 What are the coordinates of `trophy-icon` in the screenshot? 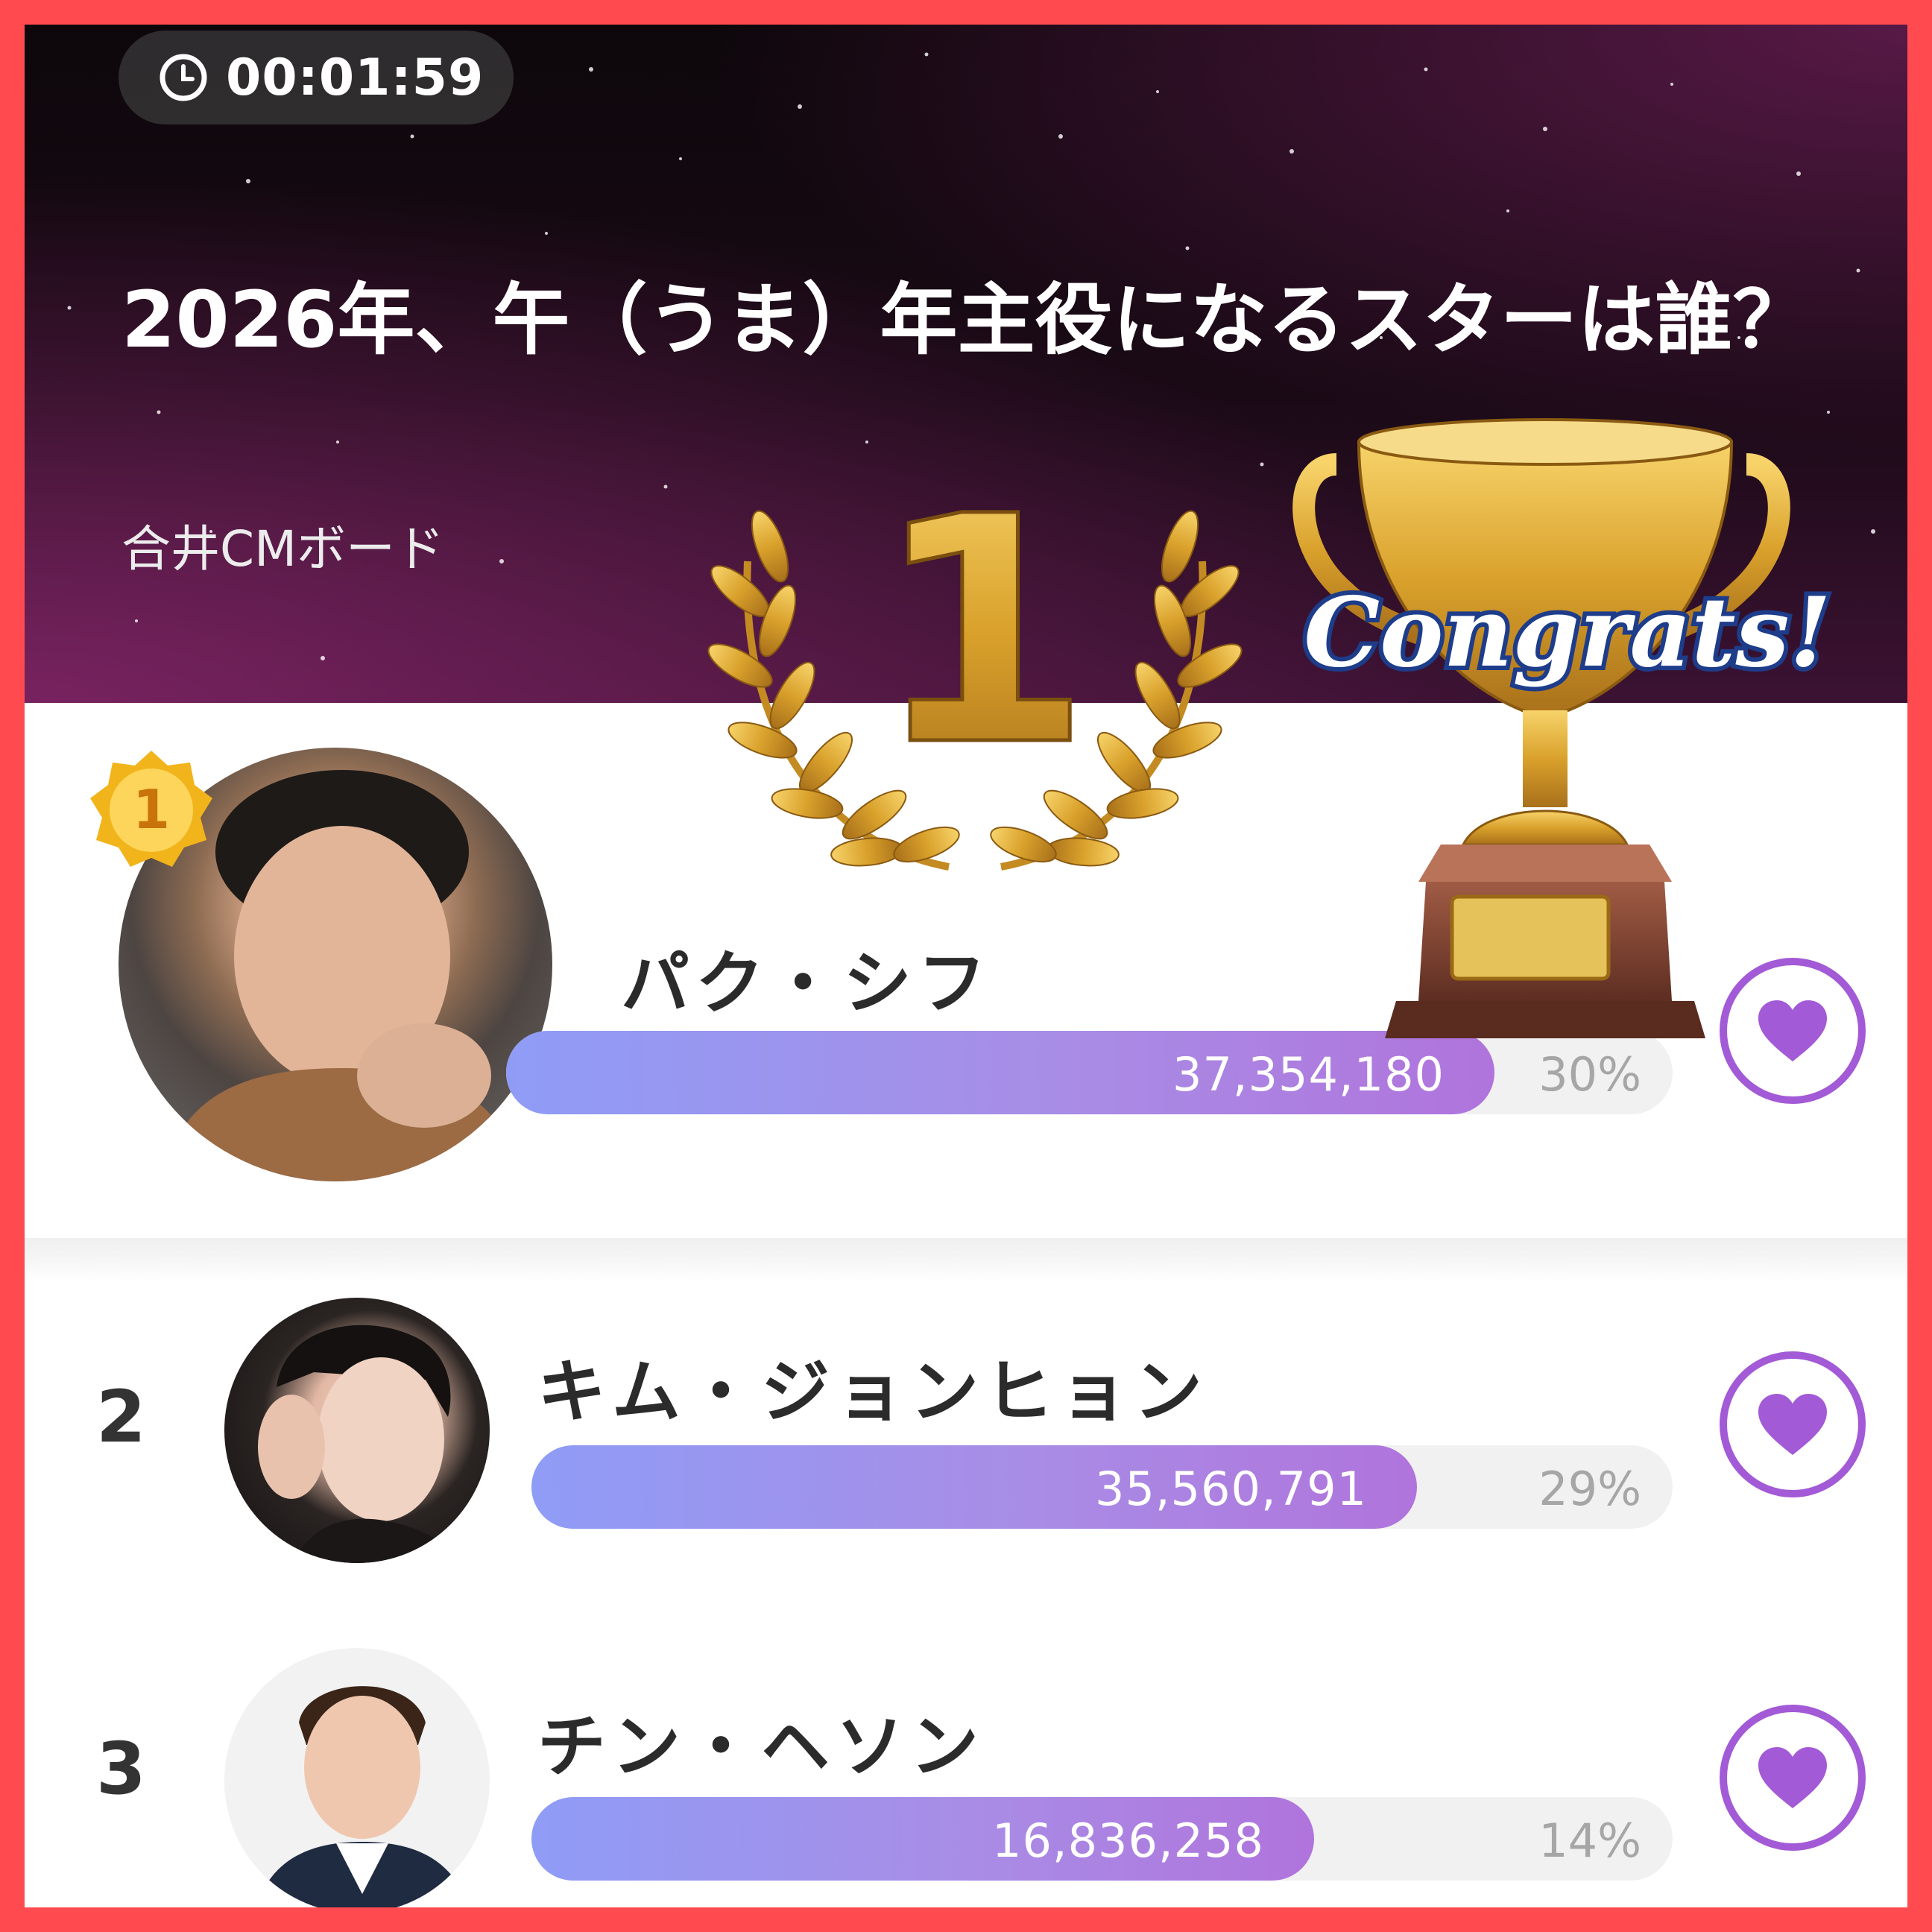 It's located at (1541, 728).